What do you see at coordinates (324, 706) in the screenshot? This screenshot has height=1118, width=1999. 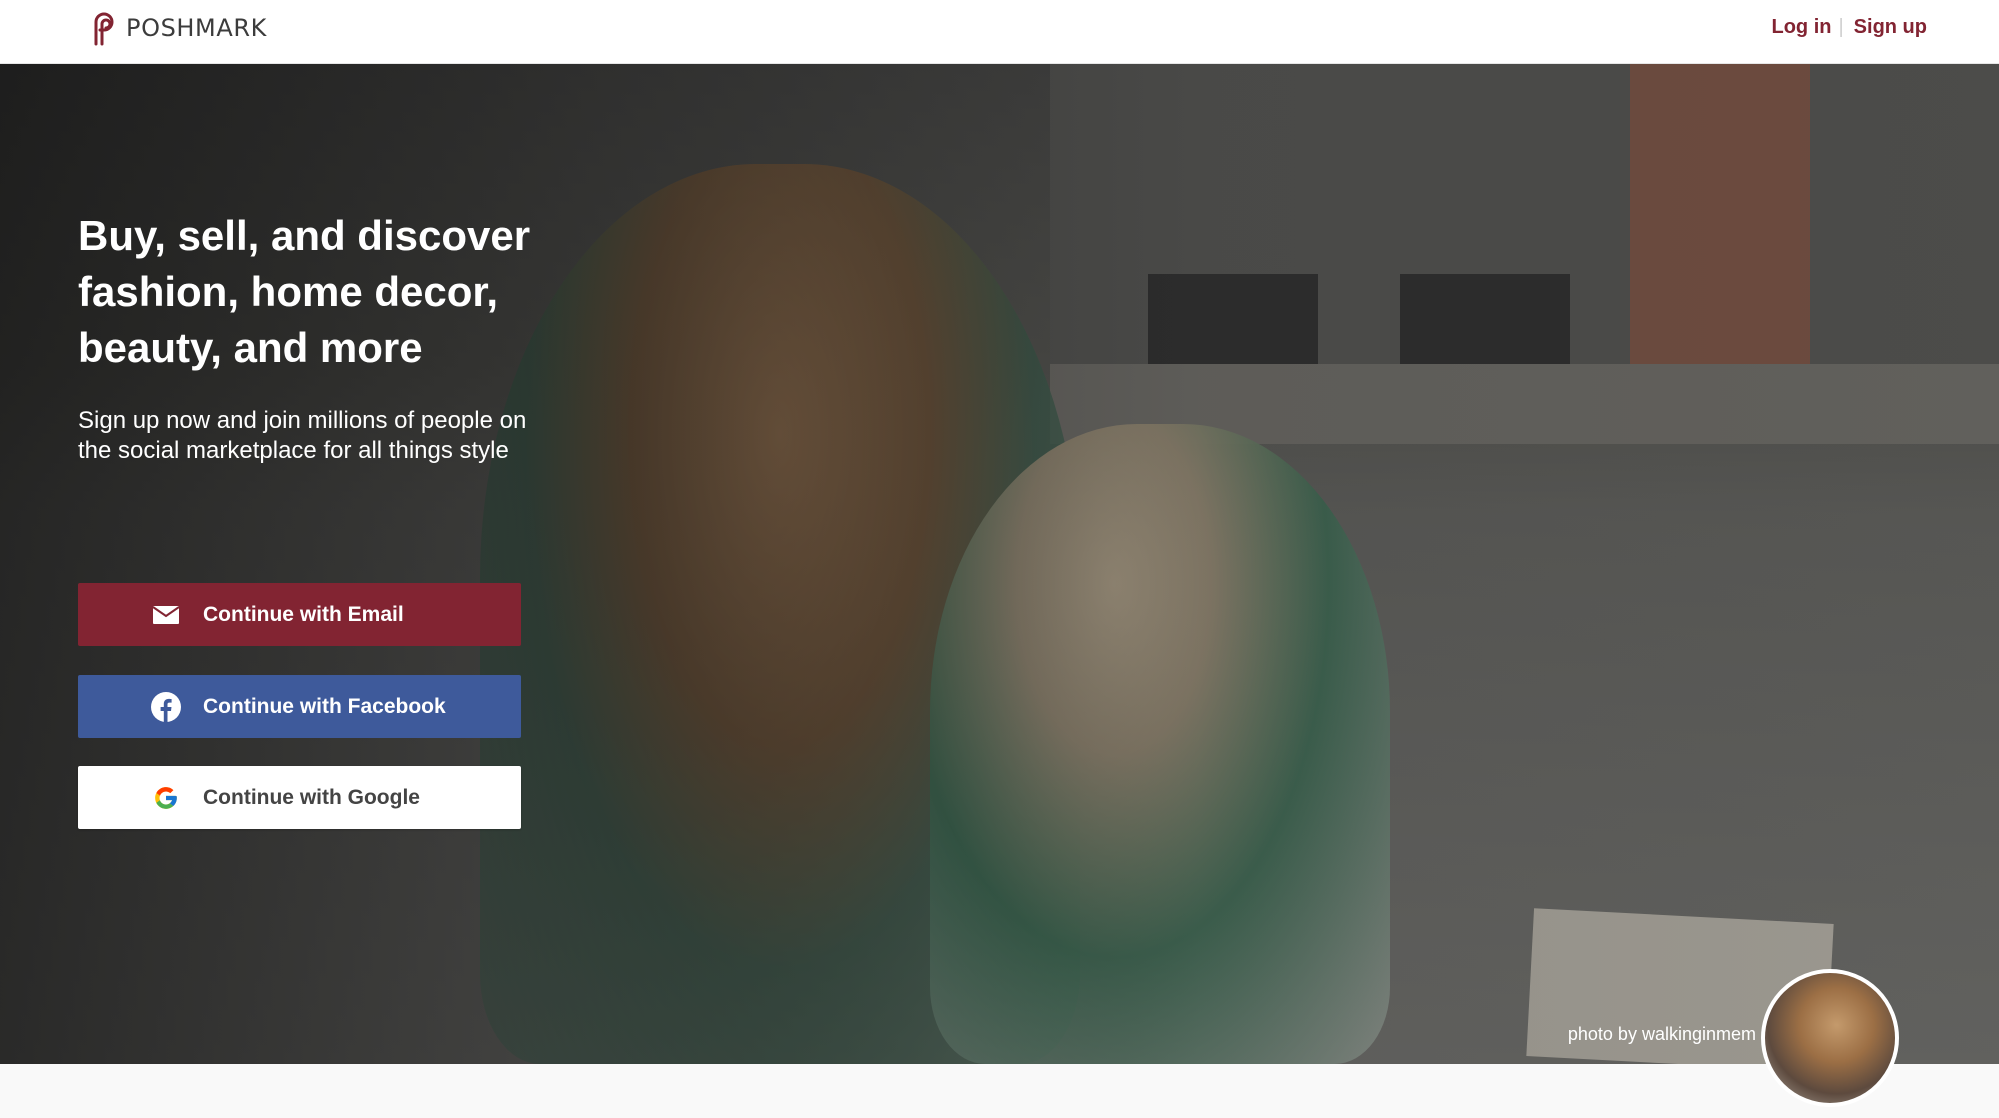 I see `facebook-button-label: Continue with Facebook` at bounding box center [324, 706].